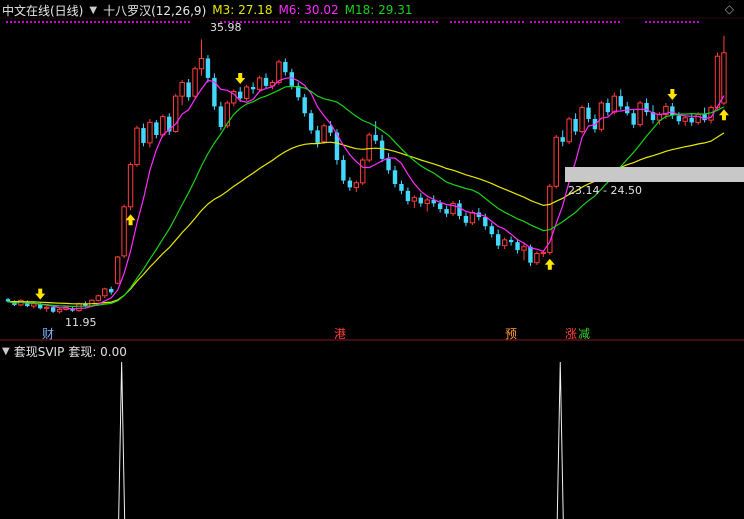 The width and height of the screenshot is (744, 519). Describe the element at coordinates (240, 79) in the screenshot. I see `down-arrow-icon` at that location.